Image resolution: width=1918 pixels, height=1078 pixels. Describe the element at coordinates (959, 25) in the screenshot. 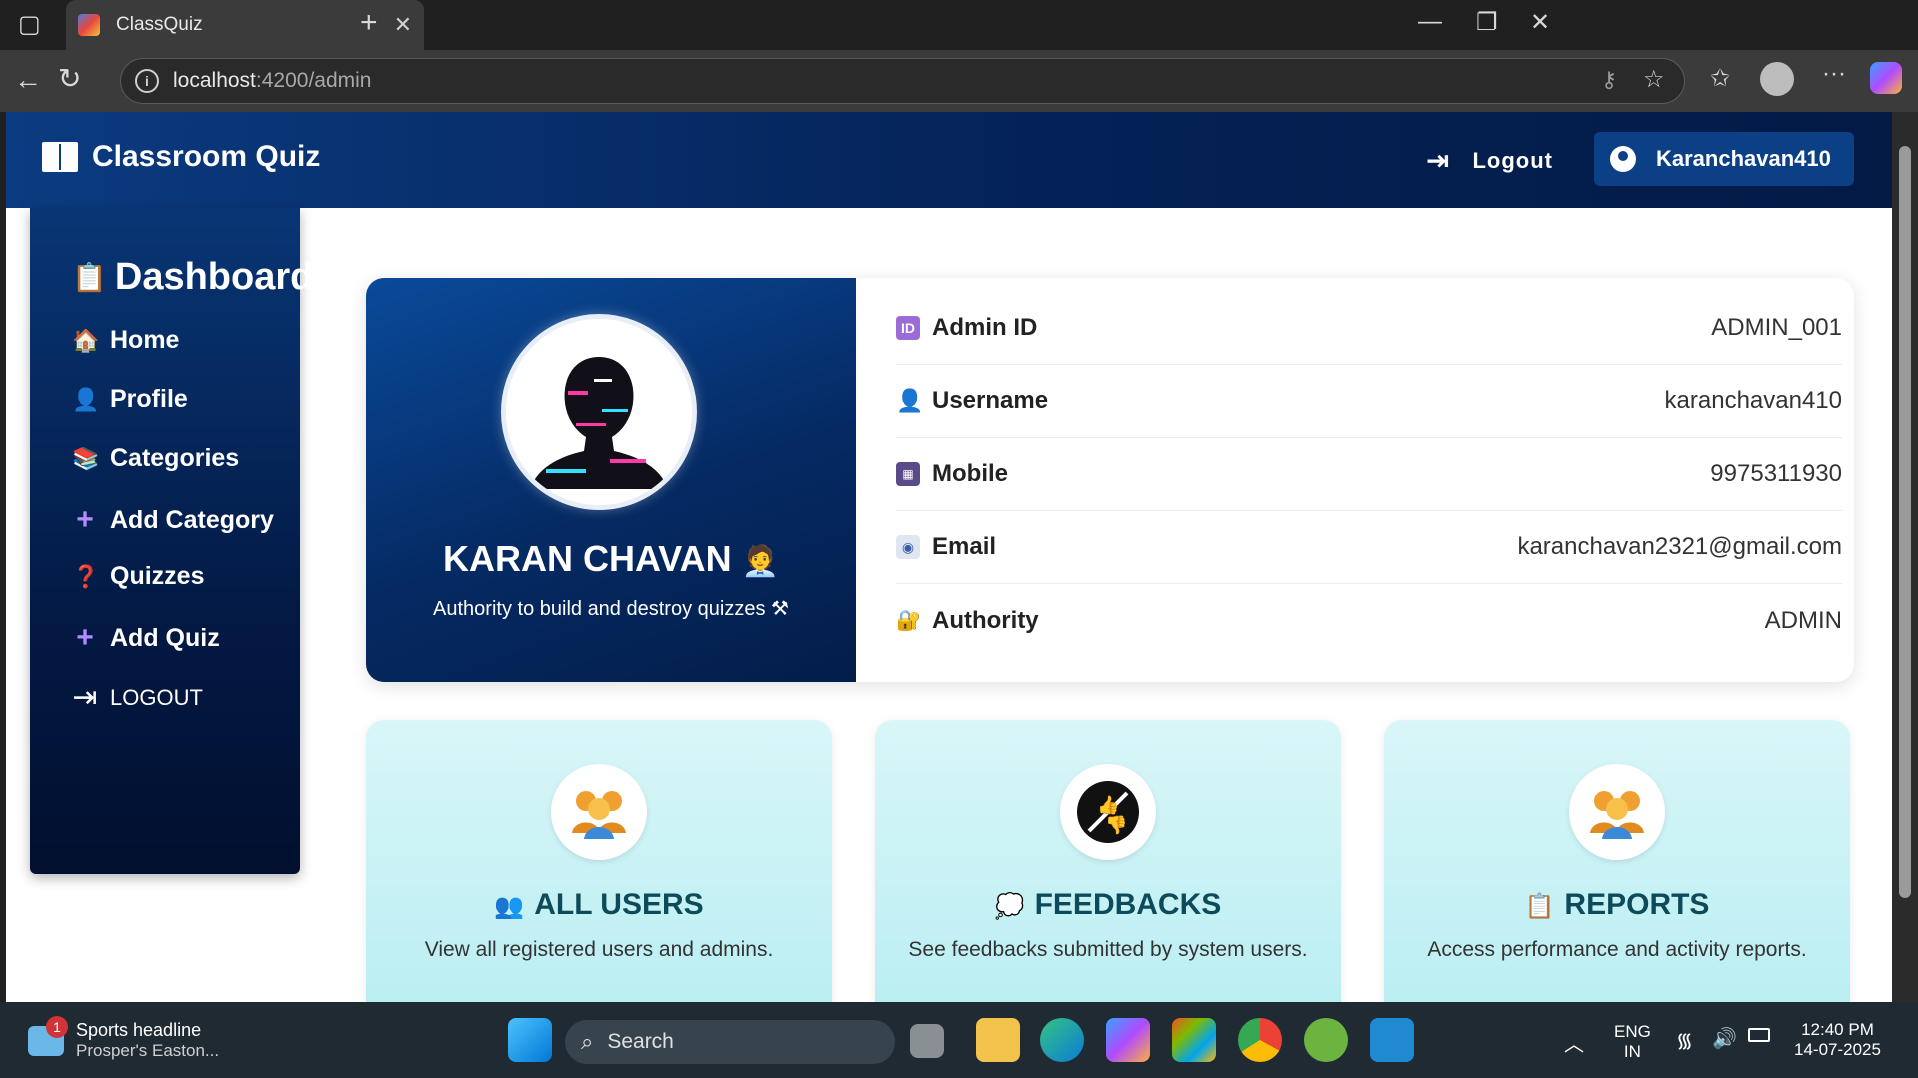

I see `browser-tab-strip: ▢ ClassQuiz ✕ + — ❐ ✕` at that location.